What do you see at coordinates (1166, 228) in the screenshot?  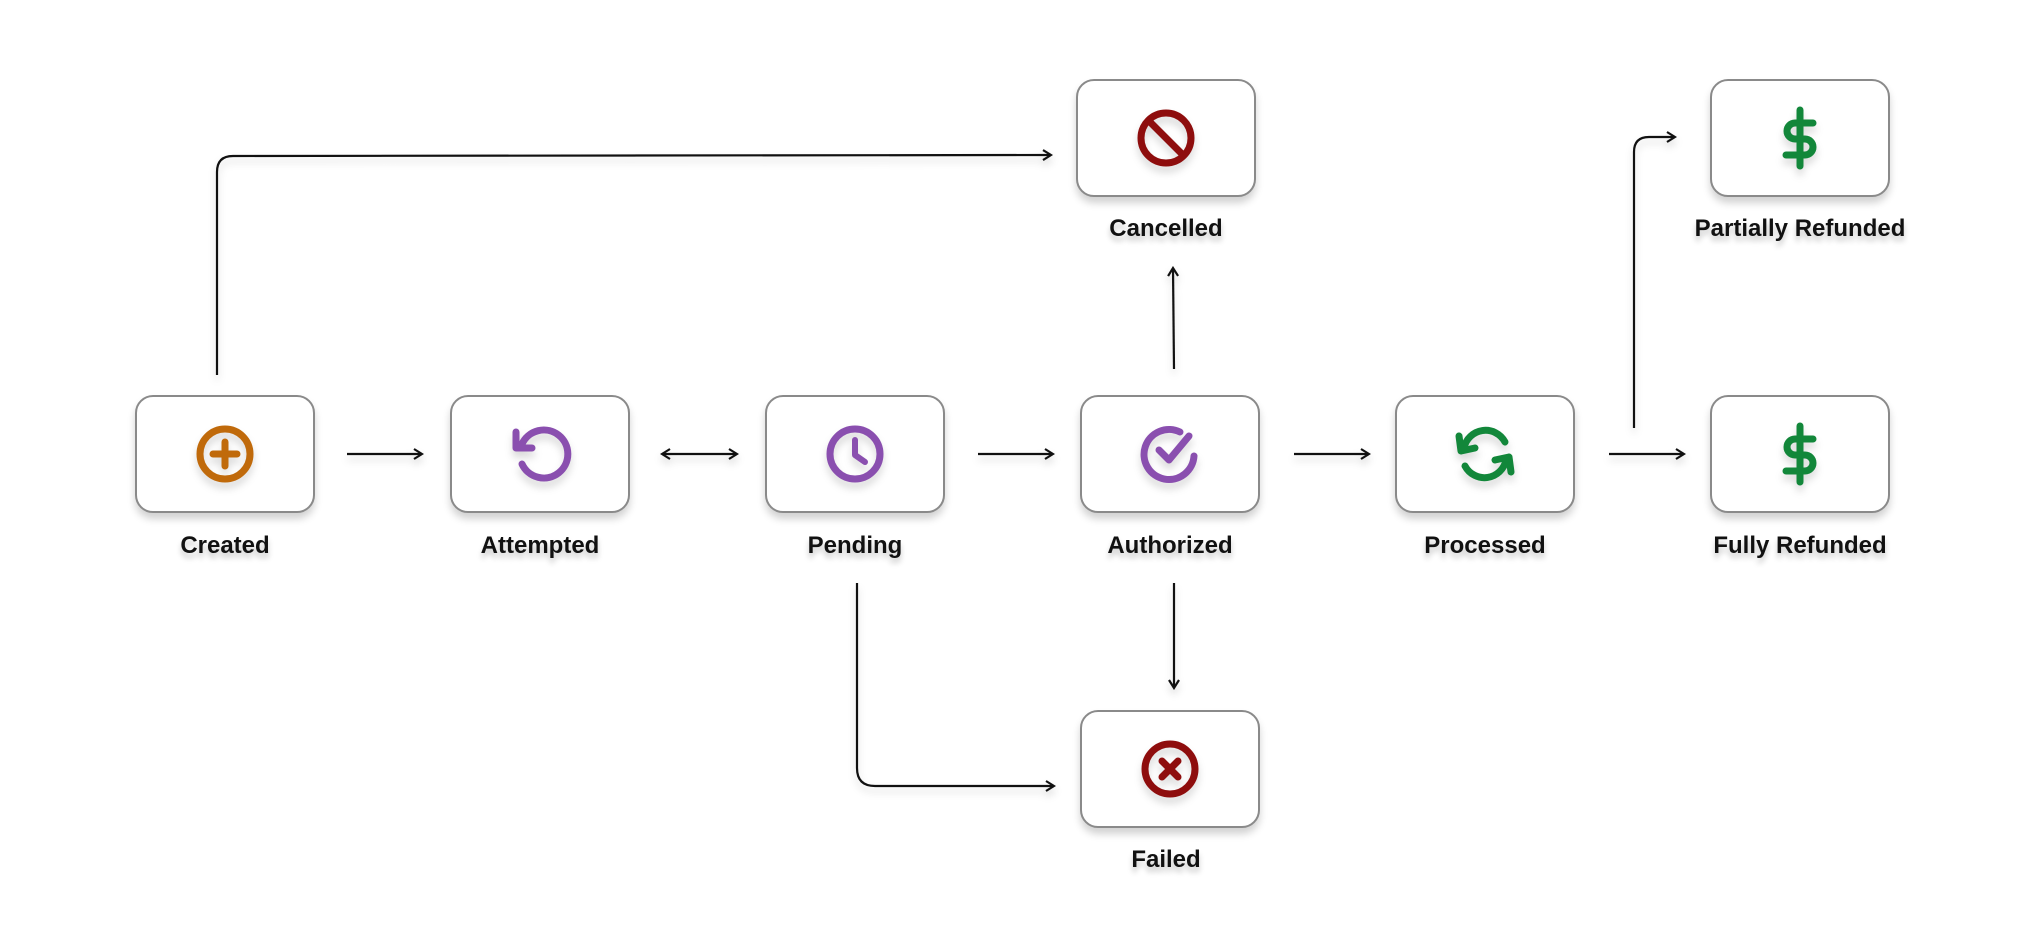 I see `node-label-cancelled: Cancelled` at bounding box center [1166, 228].